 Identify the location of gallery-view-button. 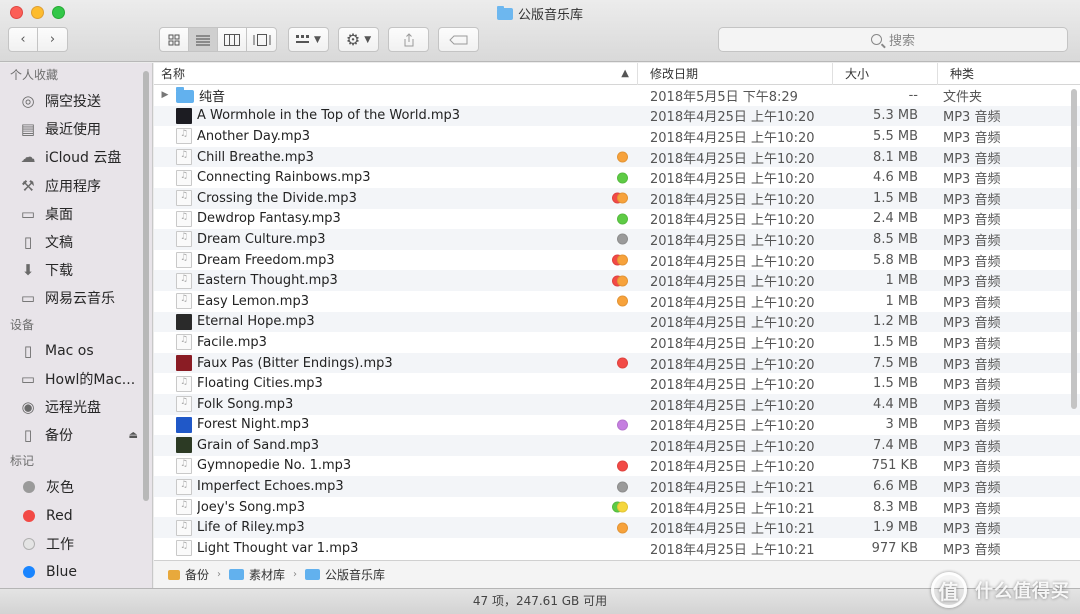
(261, 39).